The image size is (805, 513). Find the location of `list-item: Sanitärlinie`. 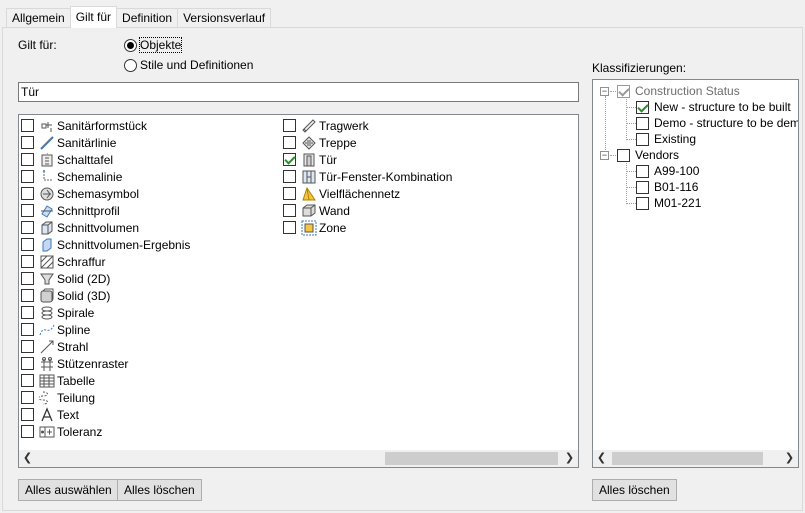

list-item: Sanitärlinie is located at coordinates (105, 142).